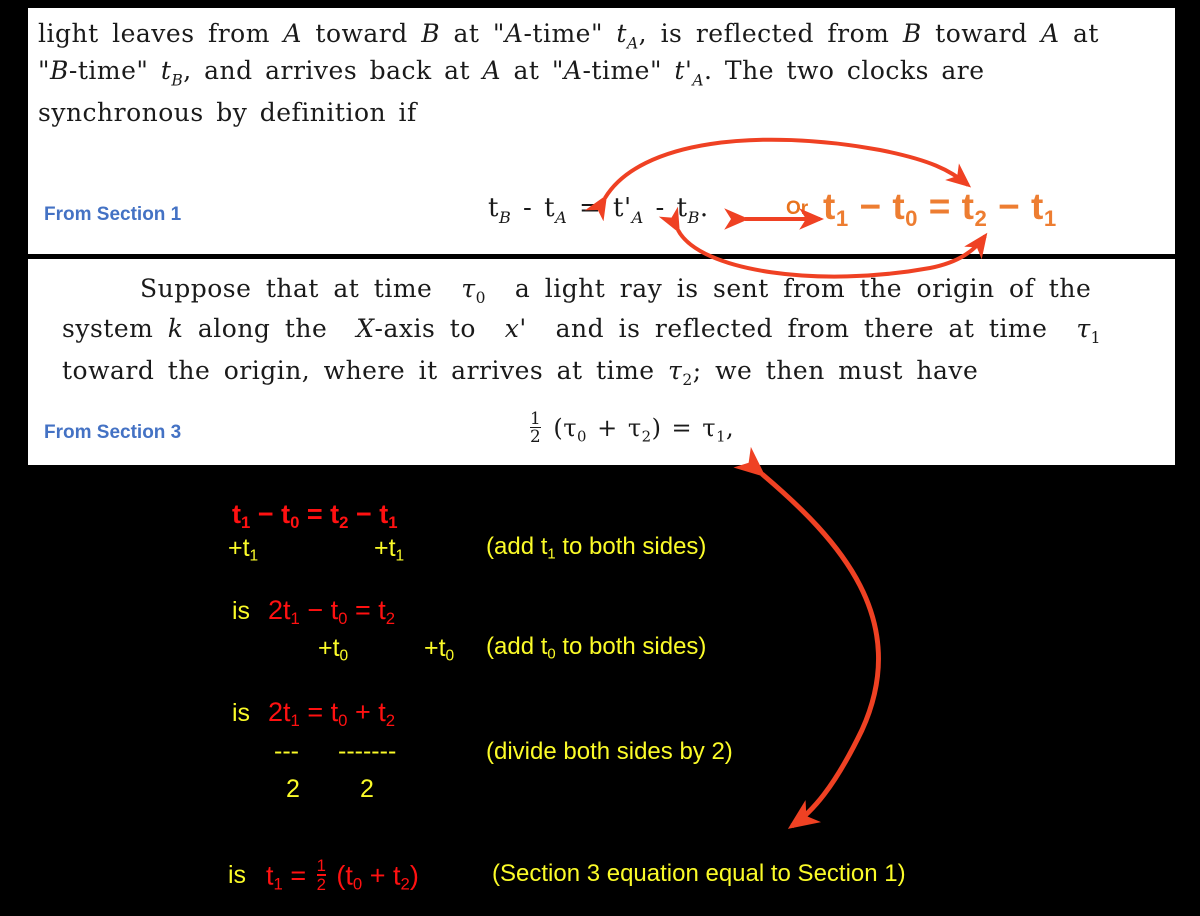  What do you see at coordinates (439, 649) in the screenshot?
I see `derivation-step2-op-right: +t0` at bounding box center [439, 649].